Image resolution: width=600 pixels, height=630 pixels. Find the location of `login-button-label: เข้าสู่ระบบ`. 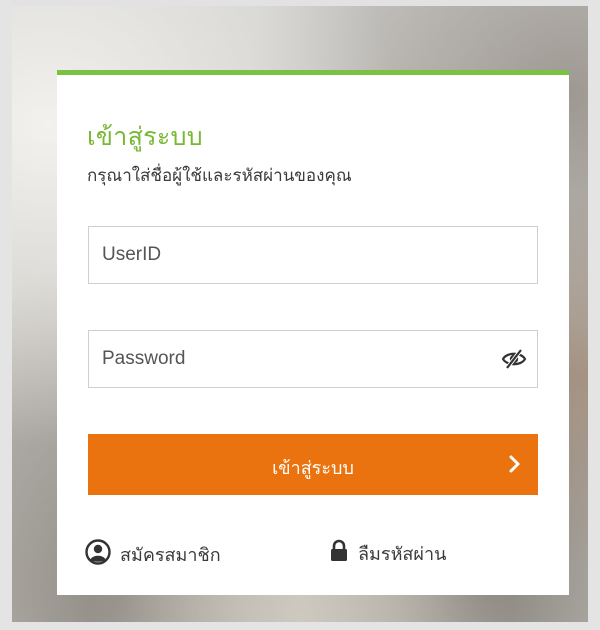

login-button-label: เข้าสู่ระบบ is located at coordinates (313, 468).